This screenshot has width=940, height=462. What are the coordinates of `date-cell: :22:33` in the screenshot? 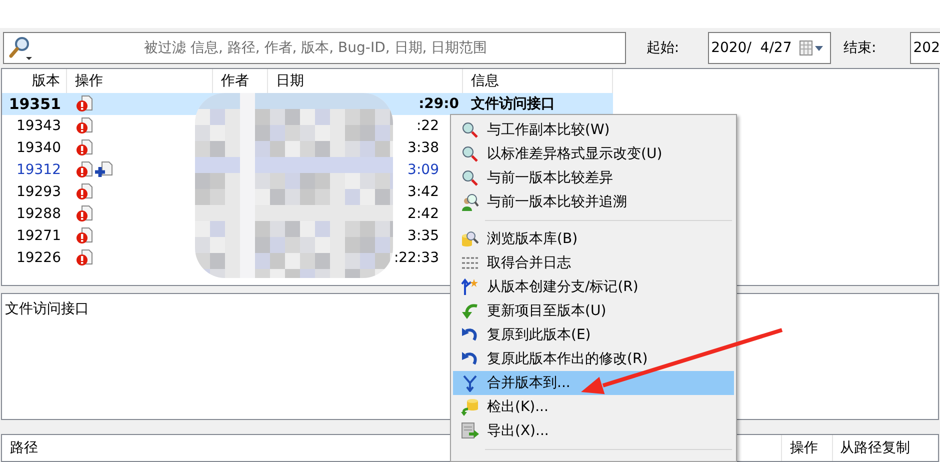 It's located at (416, 258).